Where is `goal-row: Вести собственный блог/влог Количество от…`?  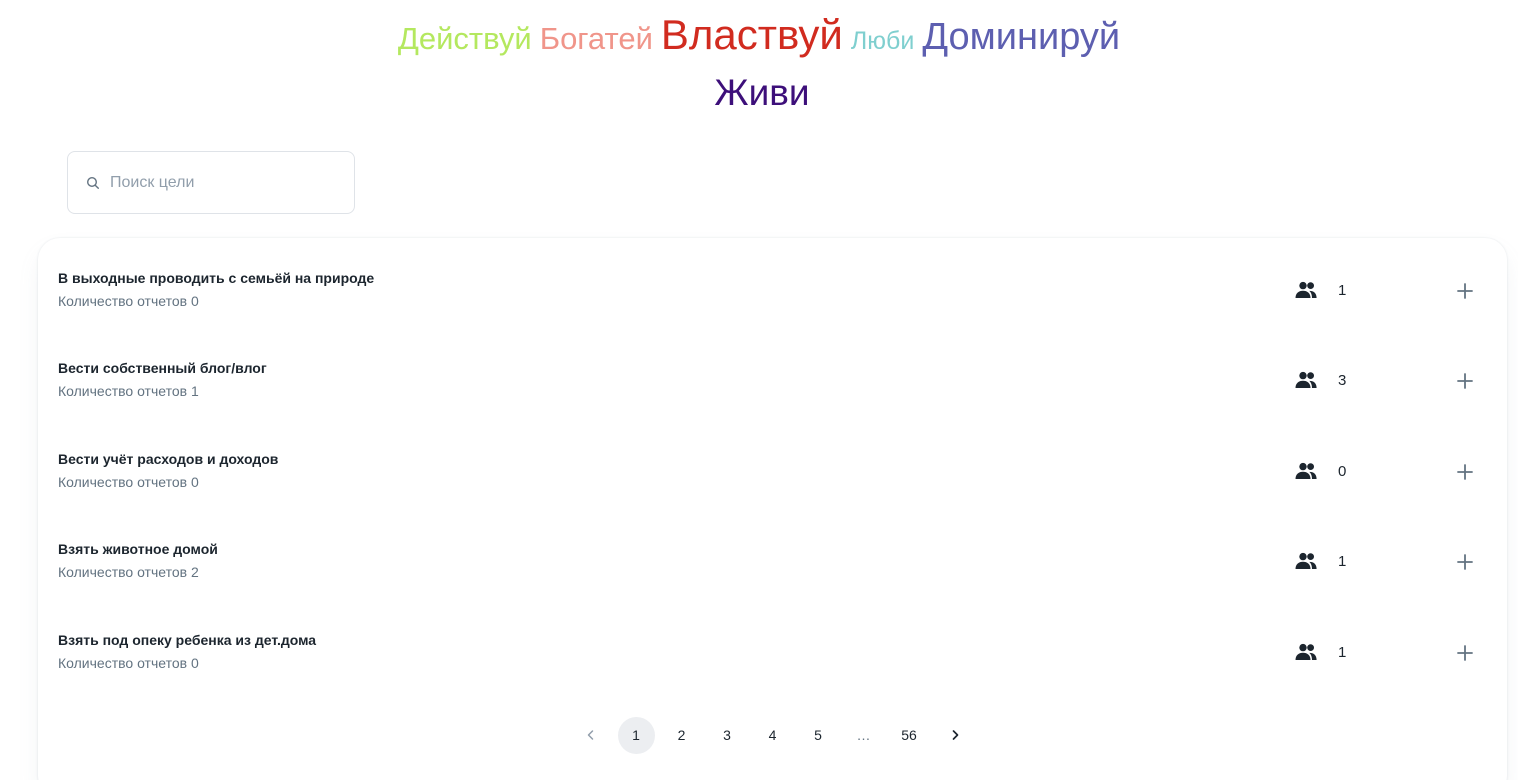
goal-row: Вести собственный блог/влог Количество от… is located at coordinates (772, 381).